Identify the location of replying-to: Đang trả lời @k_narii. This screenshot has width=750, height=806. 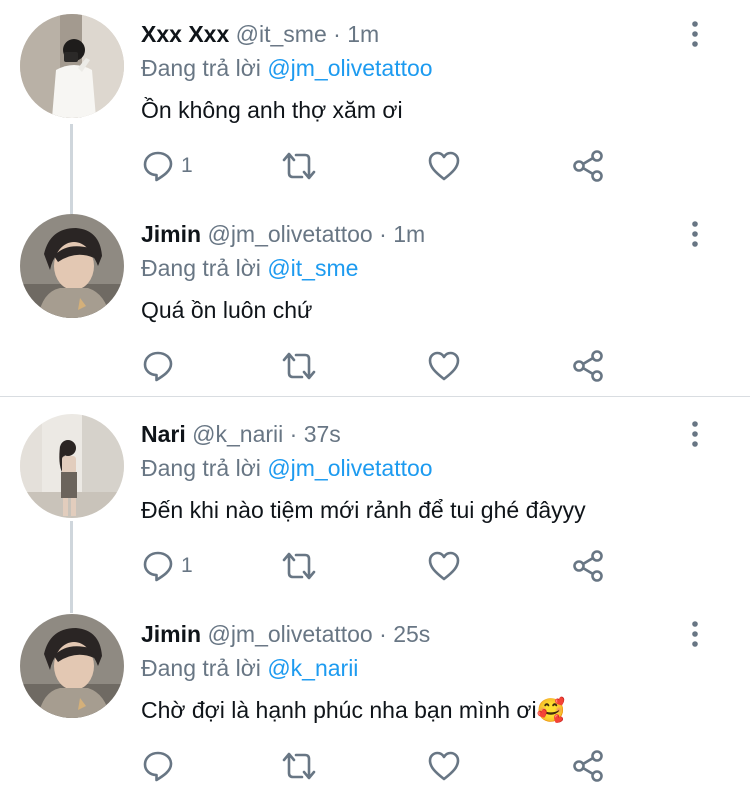
(249, 668).